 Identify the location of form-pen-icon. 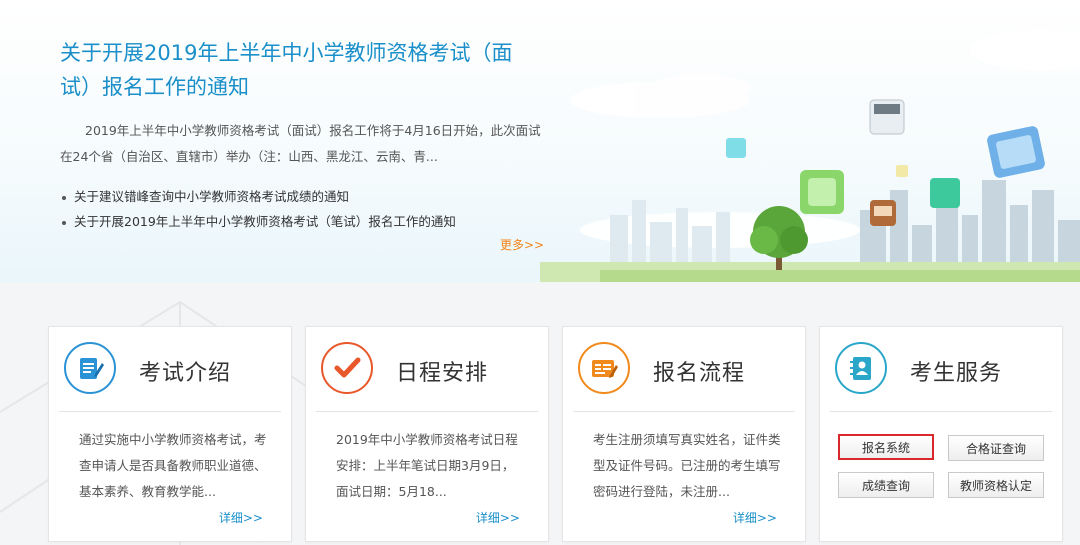
(605, 369).